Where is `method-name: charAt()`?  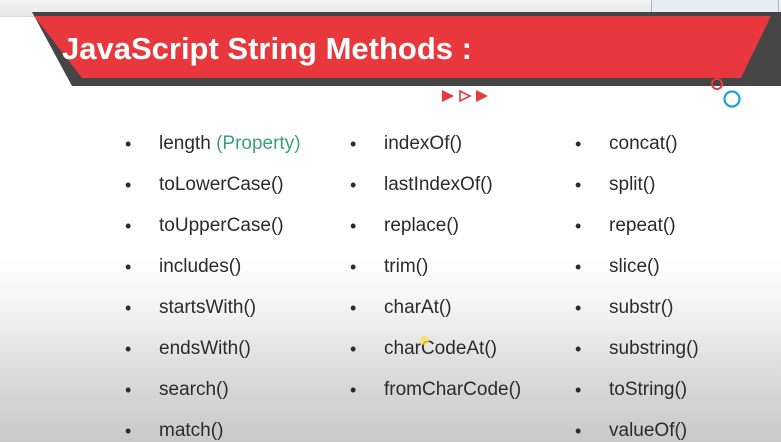 method-name: charAt() is located at coordinates (418, 307).